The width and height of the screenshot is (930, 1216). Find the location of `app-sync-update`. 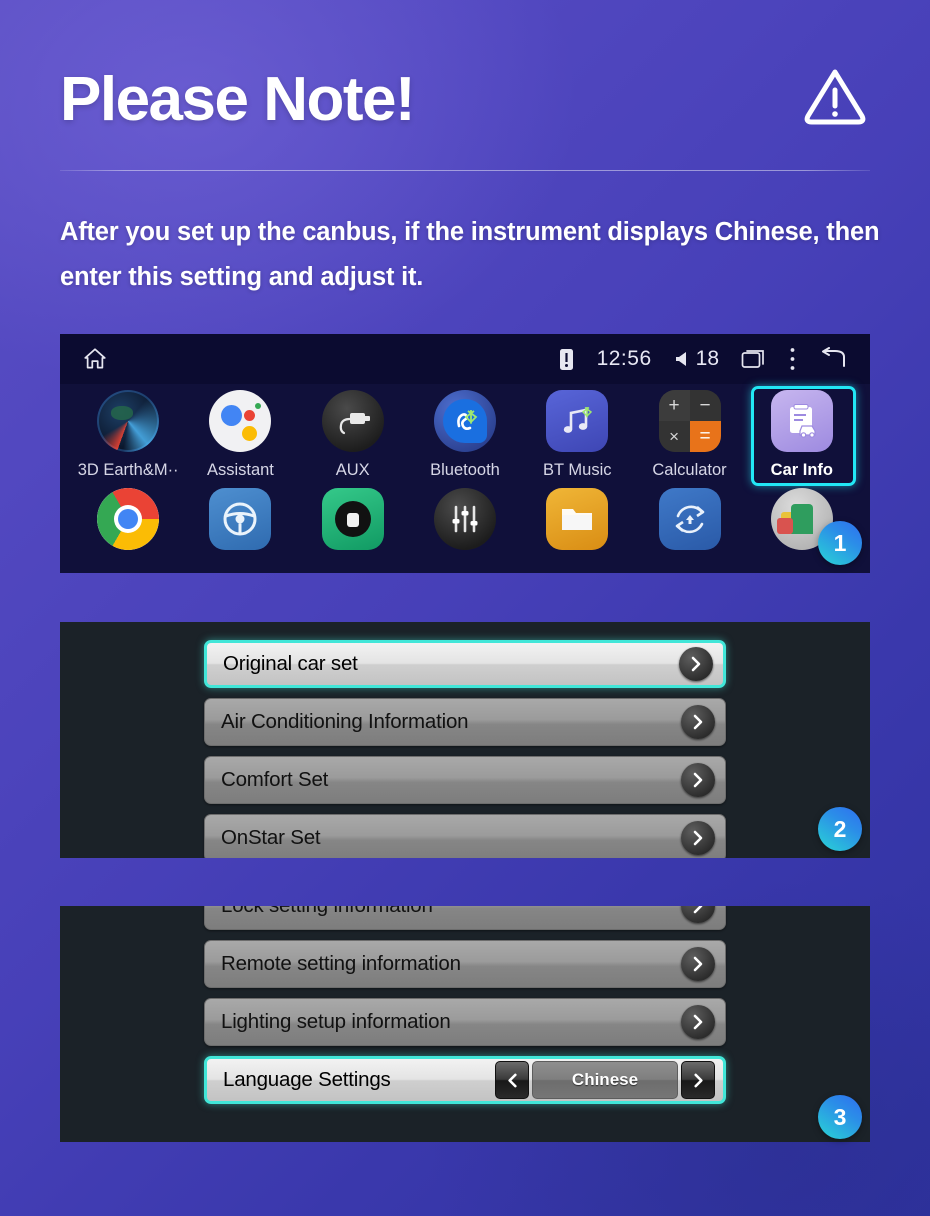

app-sync-update is located at coordinates (689, 519).